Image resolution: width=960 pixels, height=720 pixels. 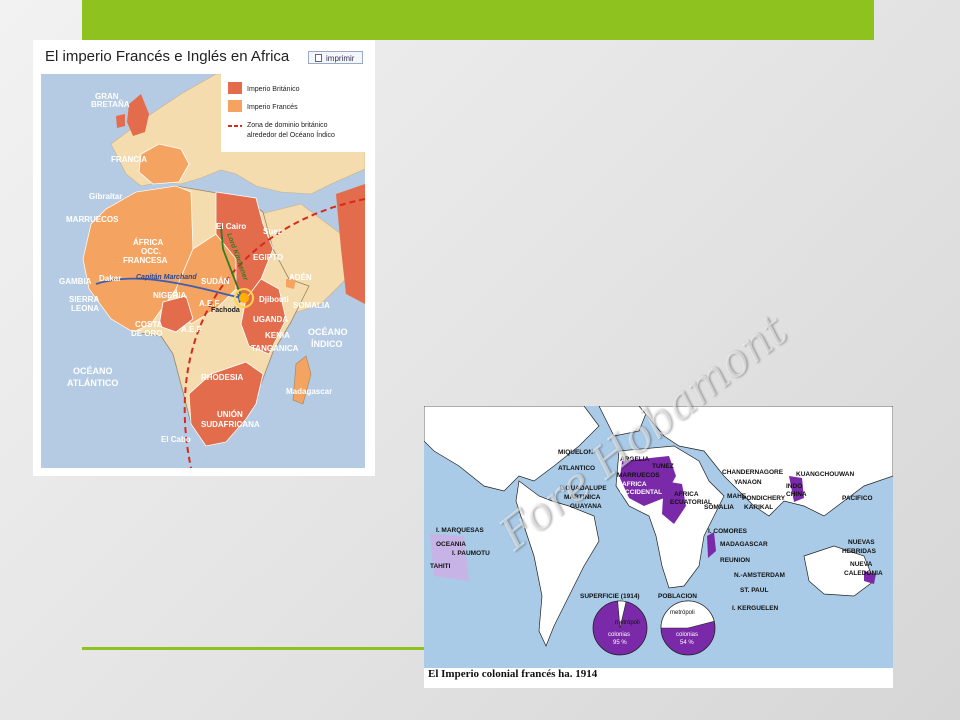 What do you see at coordinates (478, 20) in the screenshot?
I see `header-accent-bar` at bounding box center [478, 20].